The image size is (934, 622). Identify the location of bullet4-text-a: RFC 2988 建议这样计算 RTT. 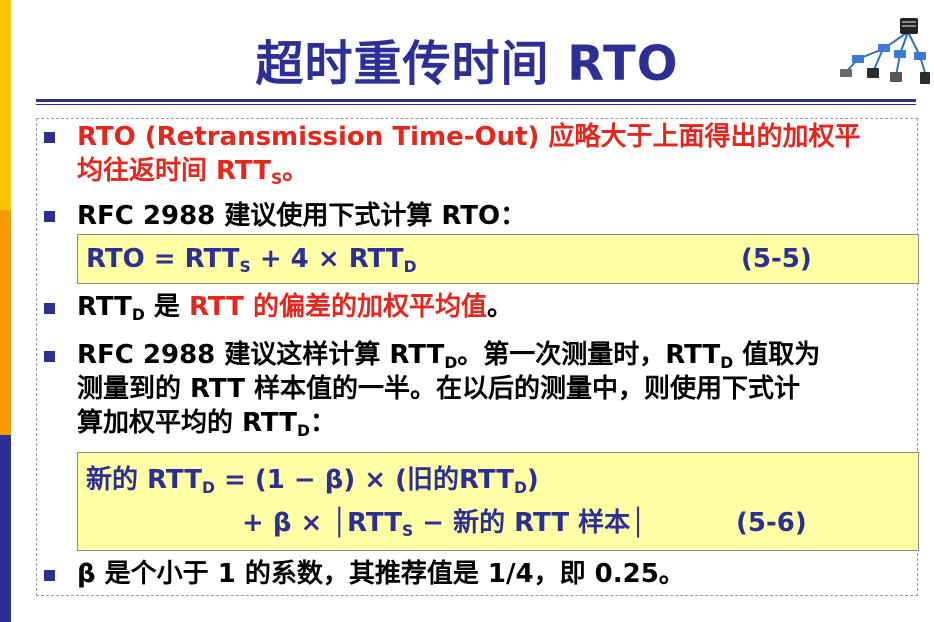
(261, 355).